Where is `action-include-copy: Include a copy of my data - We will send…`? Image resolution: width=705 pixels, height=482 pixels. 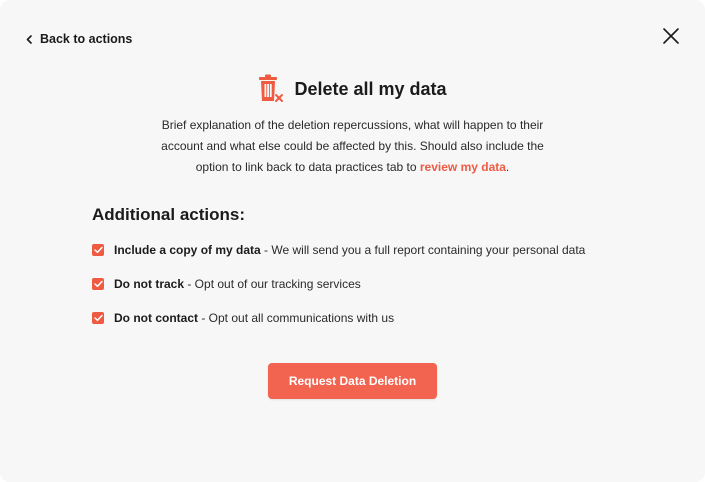 action-include-copy: Include a copy of my data - We will send… is located at coordinates (372, 250).